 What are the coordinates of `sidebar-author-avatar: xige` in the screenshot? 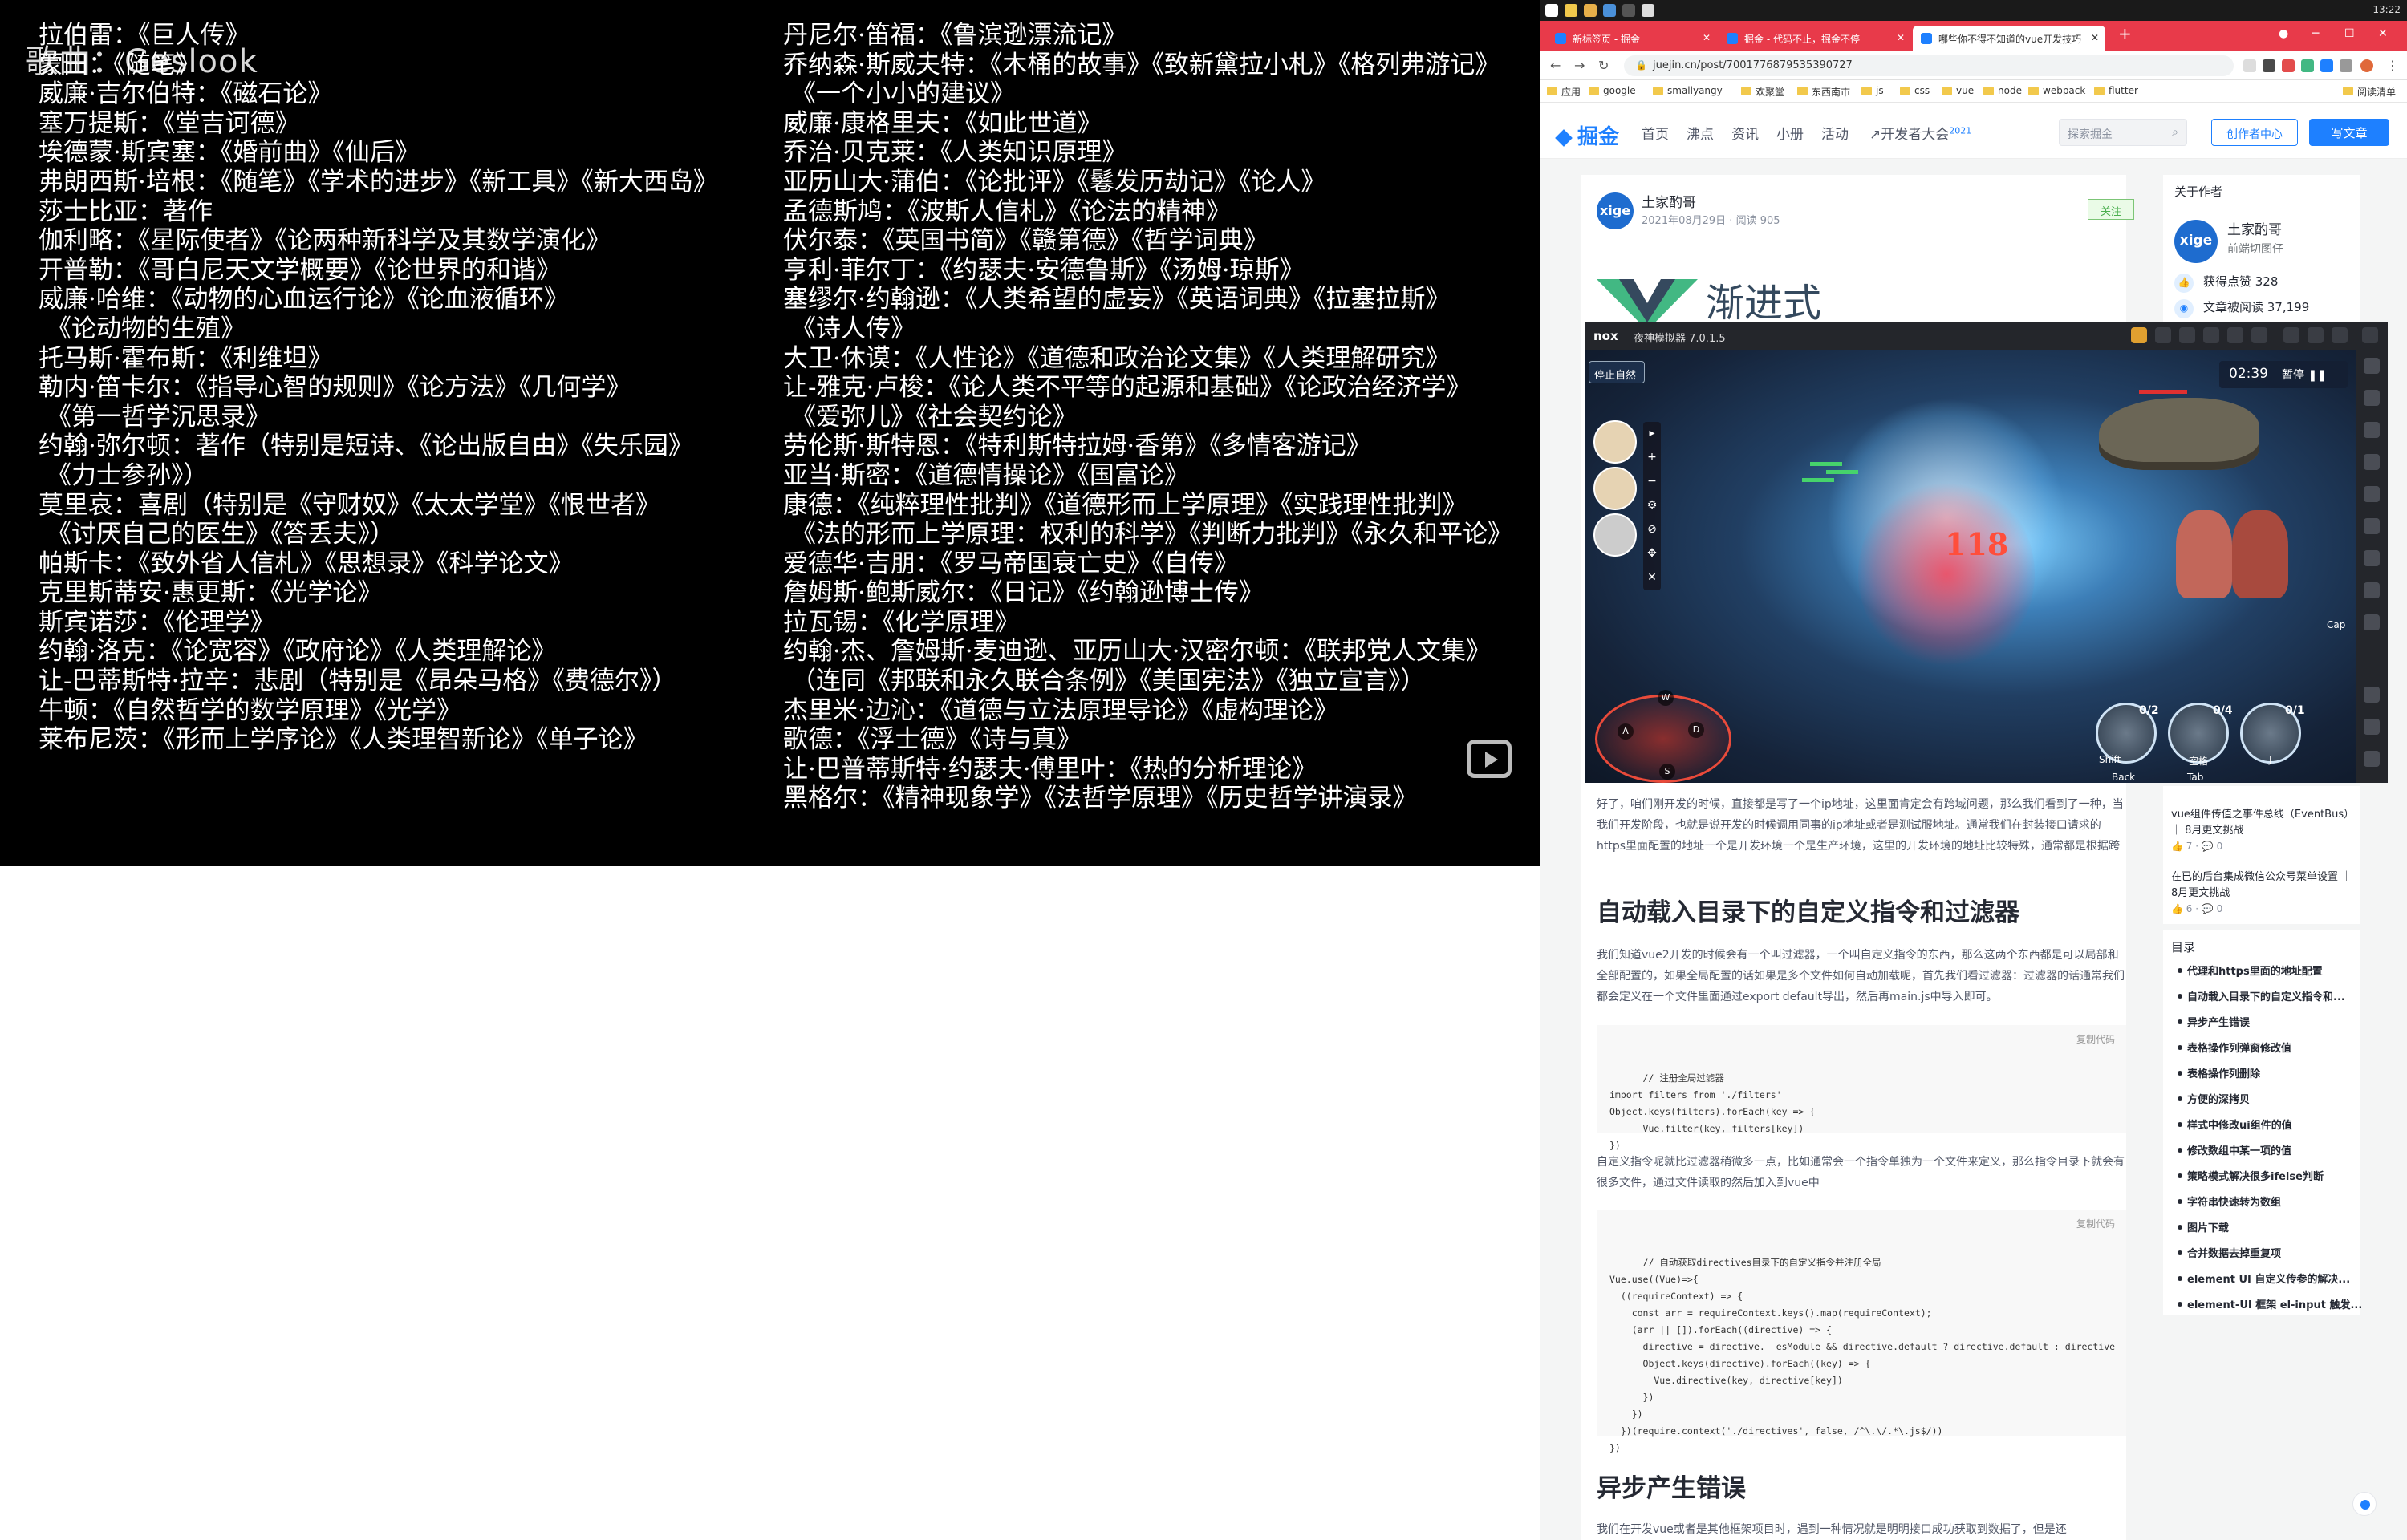 It's located at (2196, 241).